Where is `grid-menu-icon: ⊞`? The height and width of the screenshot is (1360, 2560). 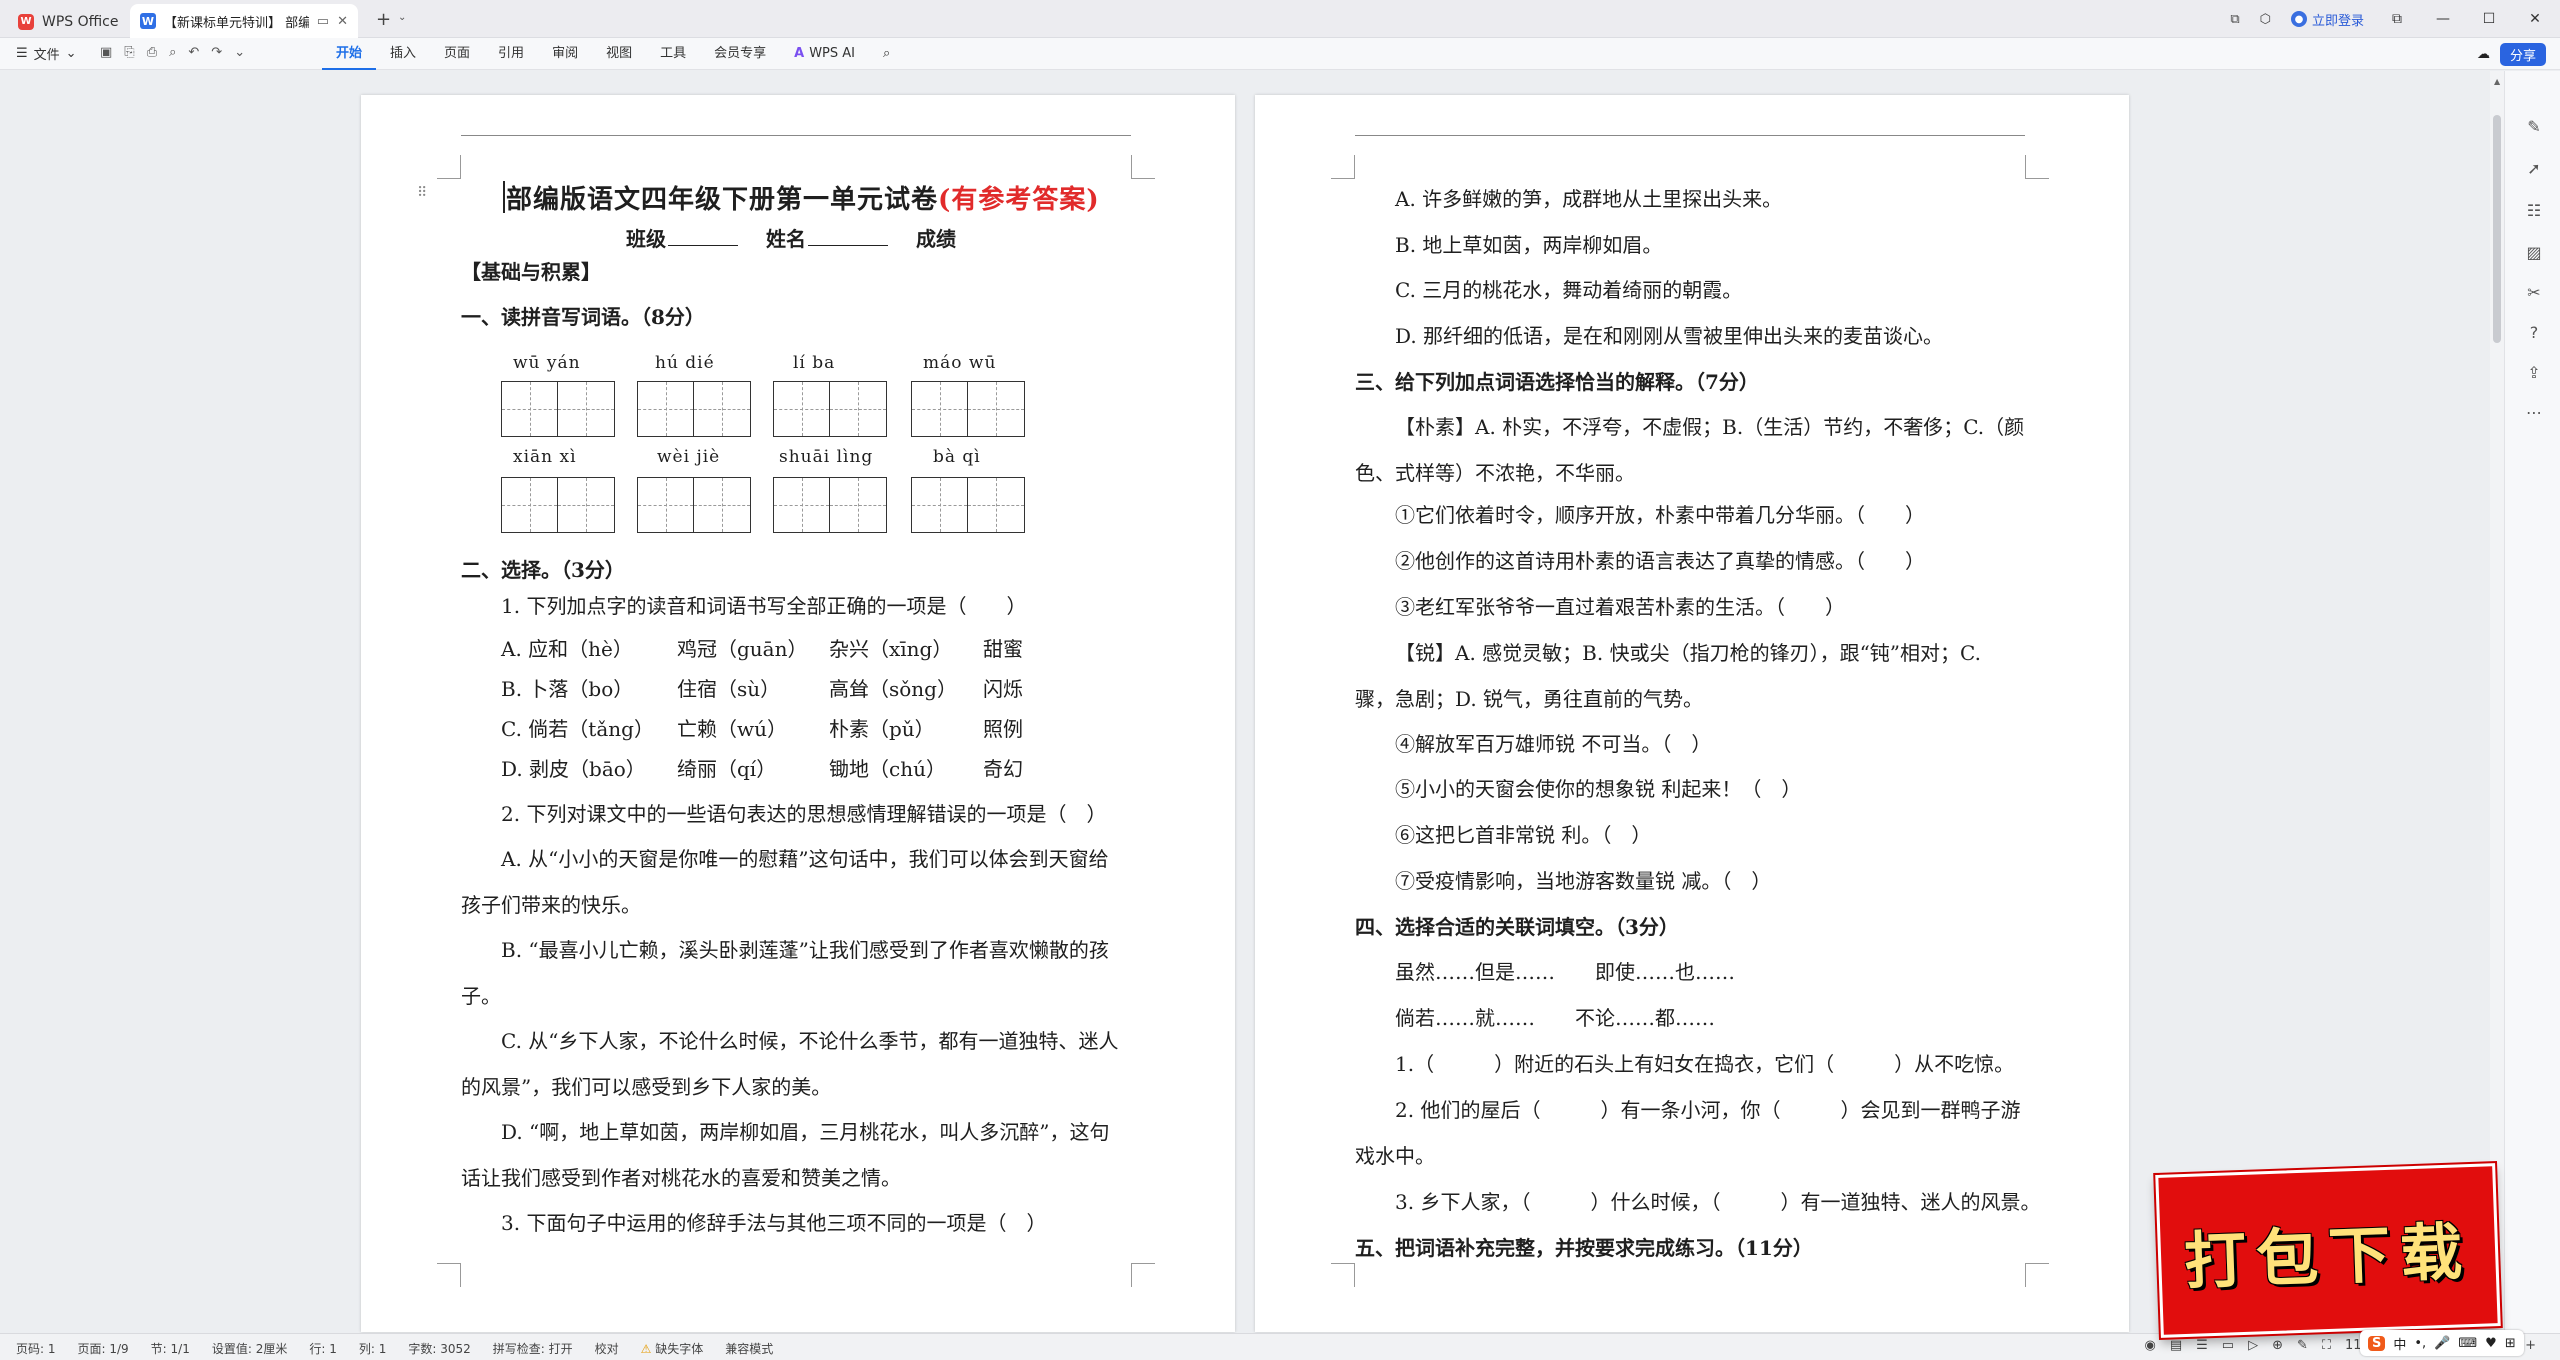
grid-menu-icon: ⊞ is located at coordinates (2510, 1343).